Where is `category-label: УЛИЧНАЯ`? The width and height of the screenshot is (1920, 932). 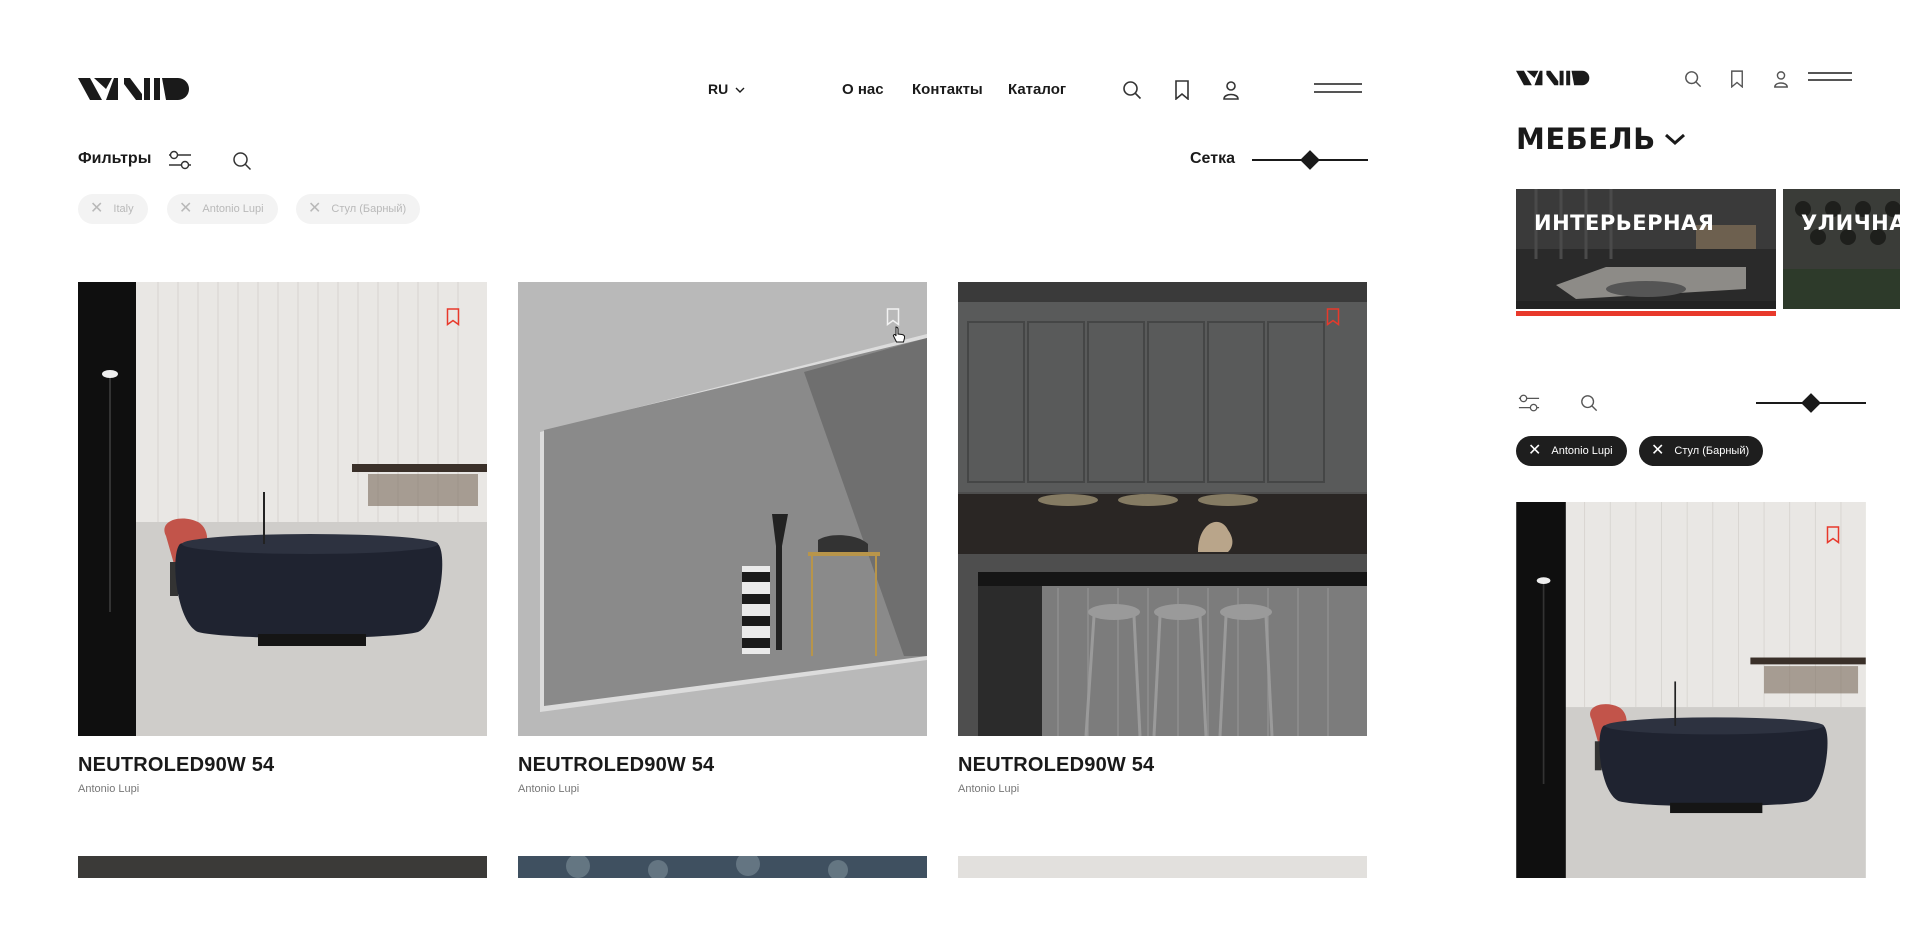
category-label: УЛИЧНАЯ is located at coordinates (1850, 223).